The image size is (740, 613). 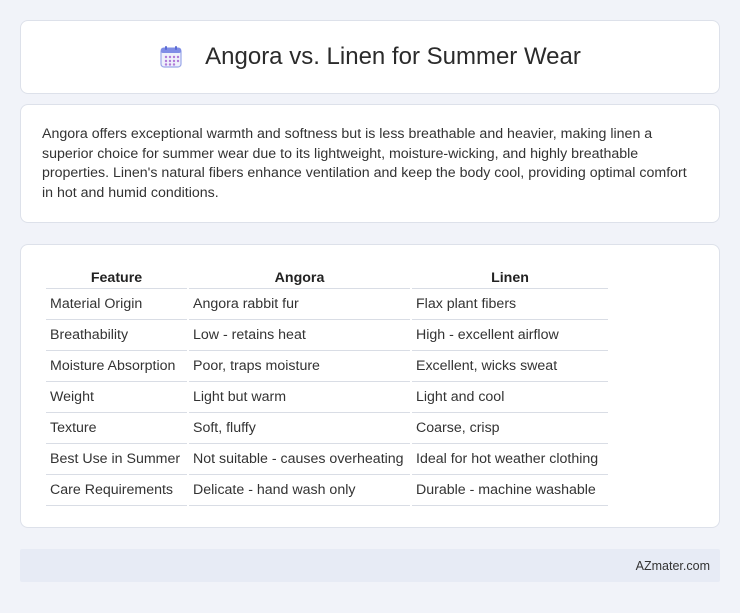 I want to click on linen-cell: Coarse, crisp, so click(x=510, y=428).